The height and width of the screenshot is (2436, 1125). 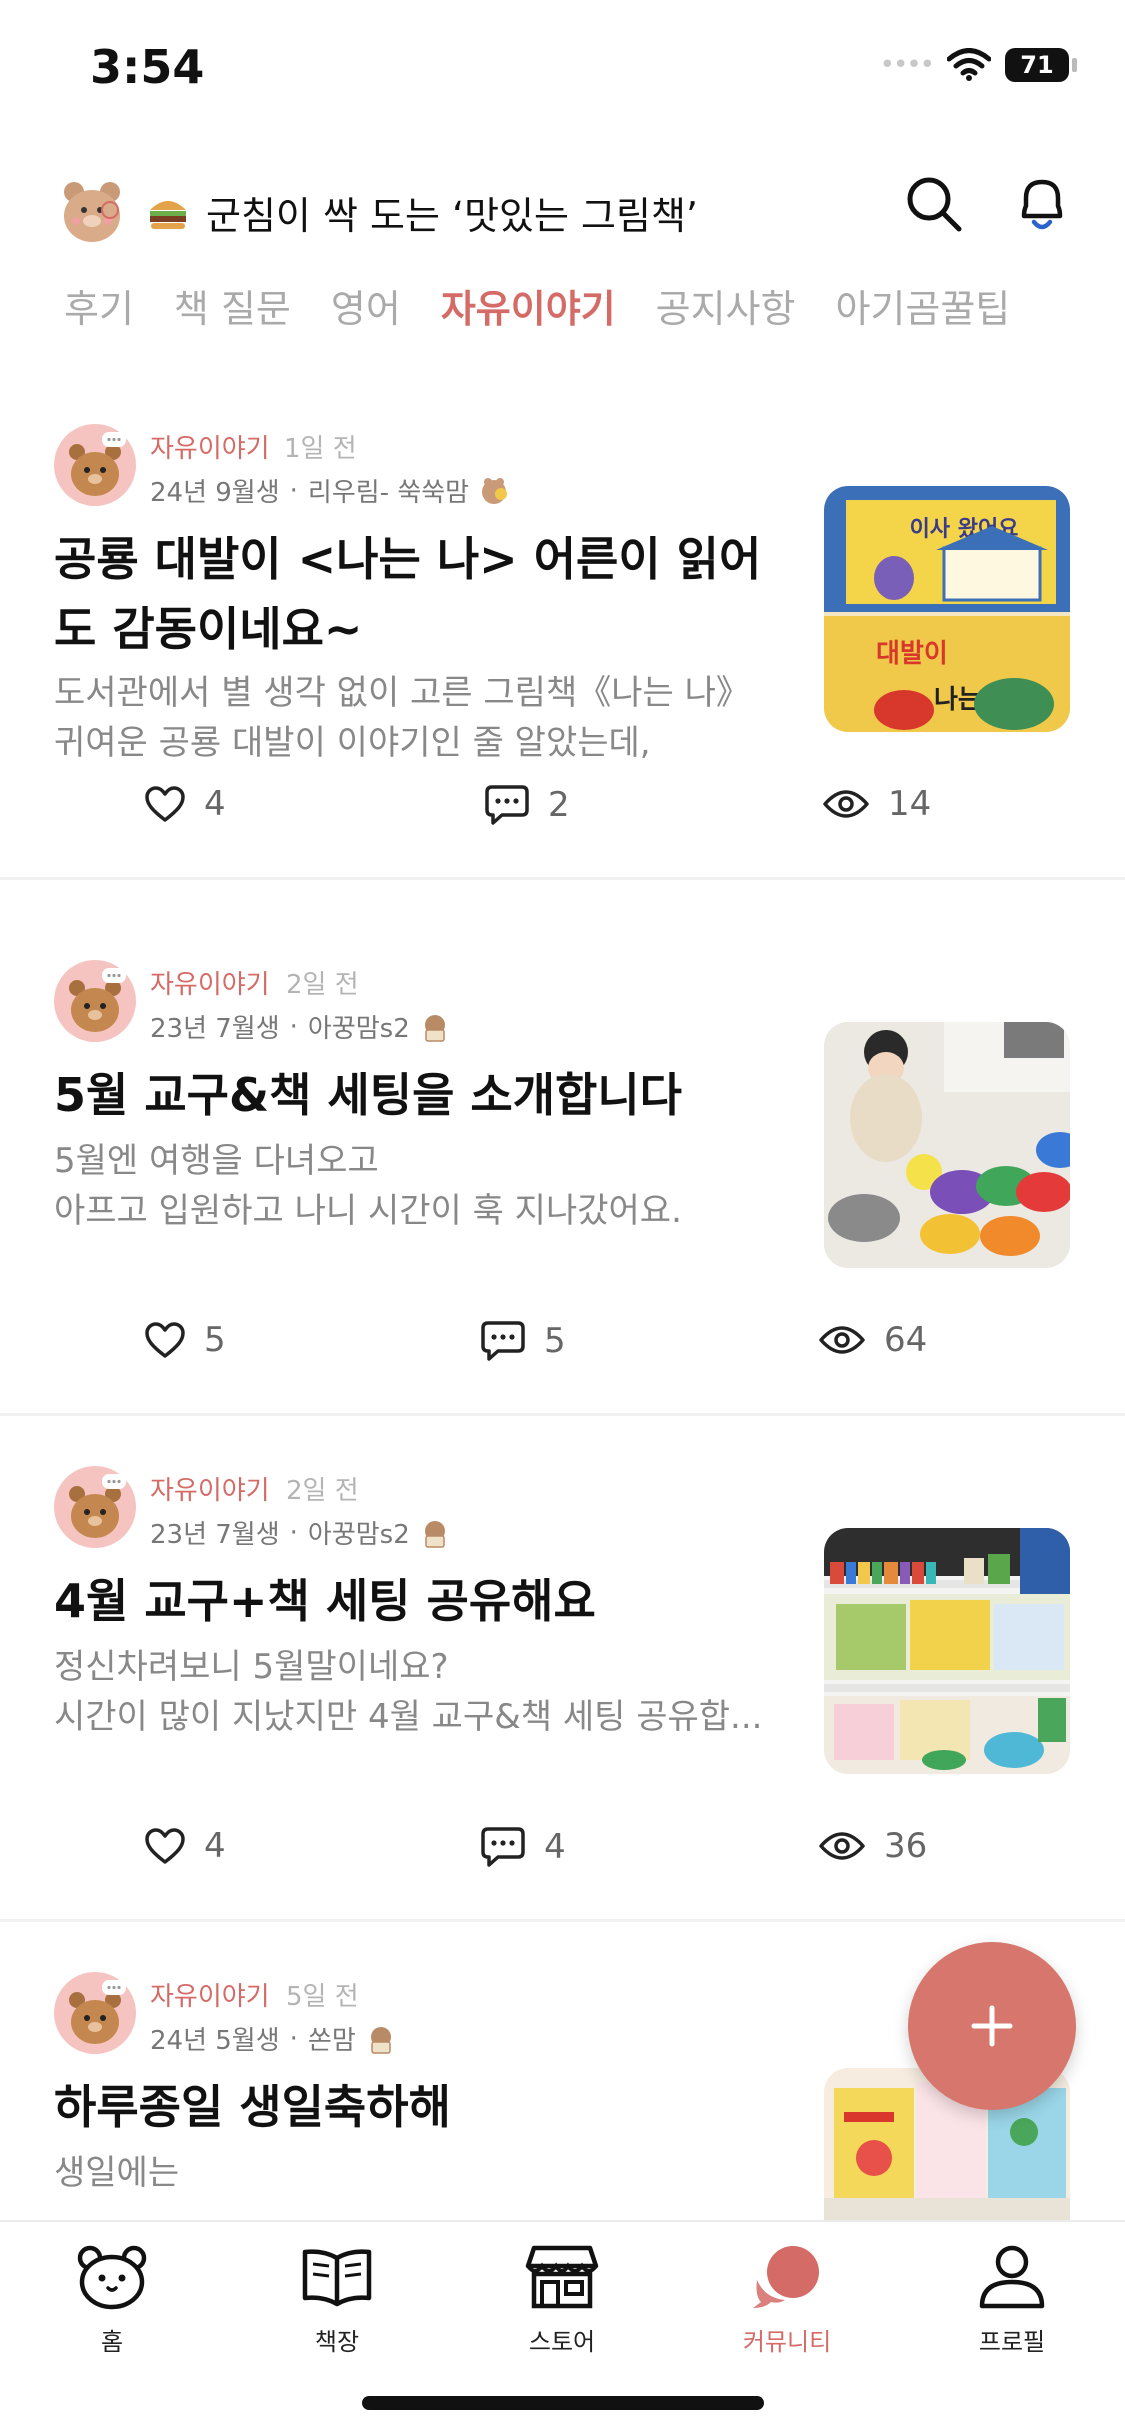 What do you see at coordinates (92, 212) in the screenshot?
I see `bear-mascot-icon` at bounding box center [92, 212].